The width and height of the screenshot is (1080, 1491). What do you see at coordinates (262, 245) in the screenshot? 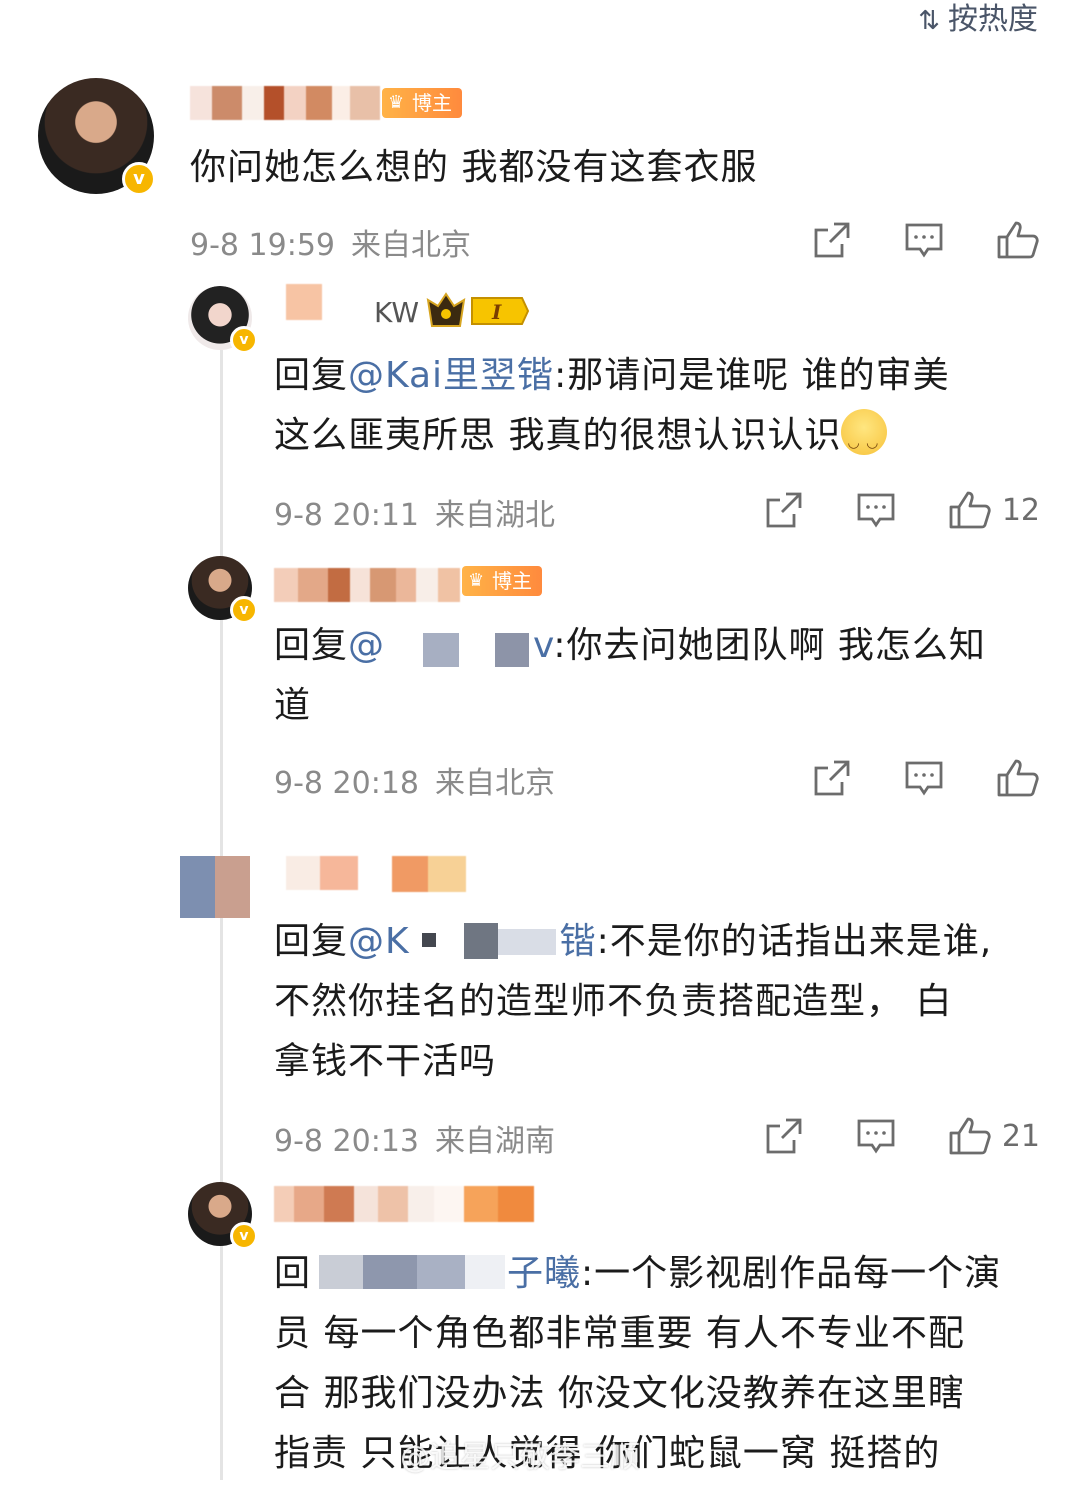
I see `comment-time: 9-8 19:59` at bounding box center [262, 245].